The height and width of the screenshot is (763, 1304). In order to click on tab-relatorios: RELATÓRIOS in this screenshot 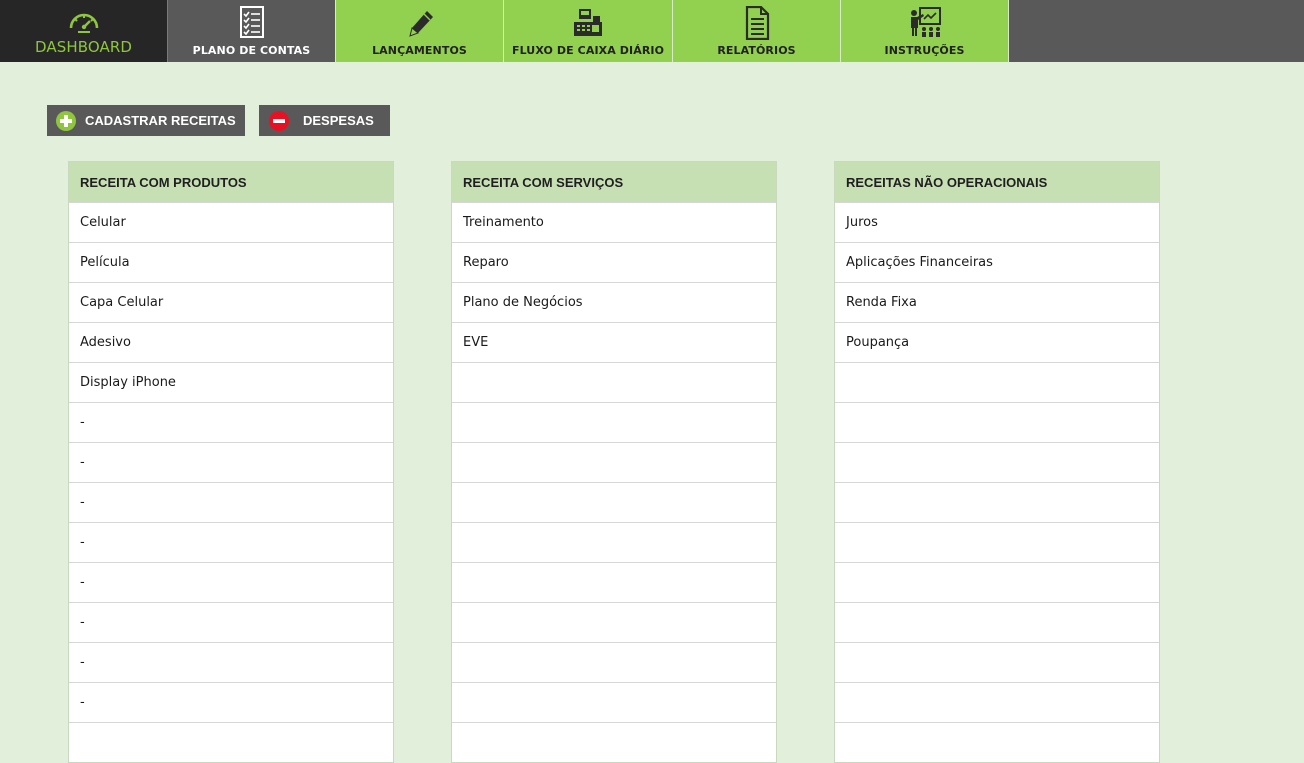, I will do `click(756, 31)`.